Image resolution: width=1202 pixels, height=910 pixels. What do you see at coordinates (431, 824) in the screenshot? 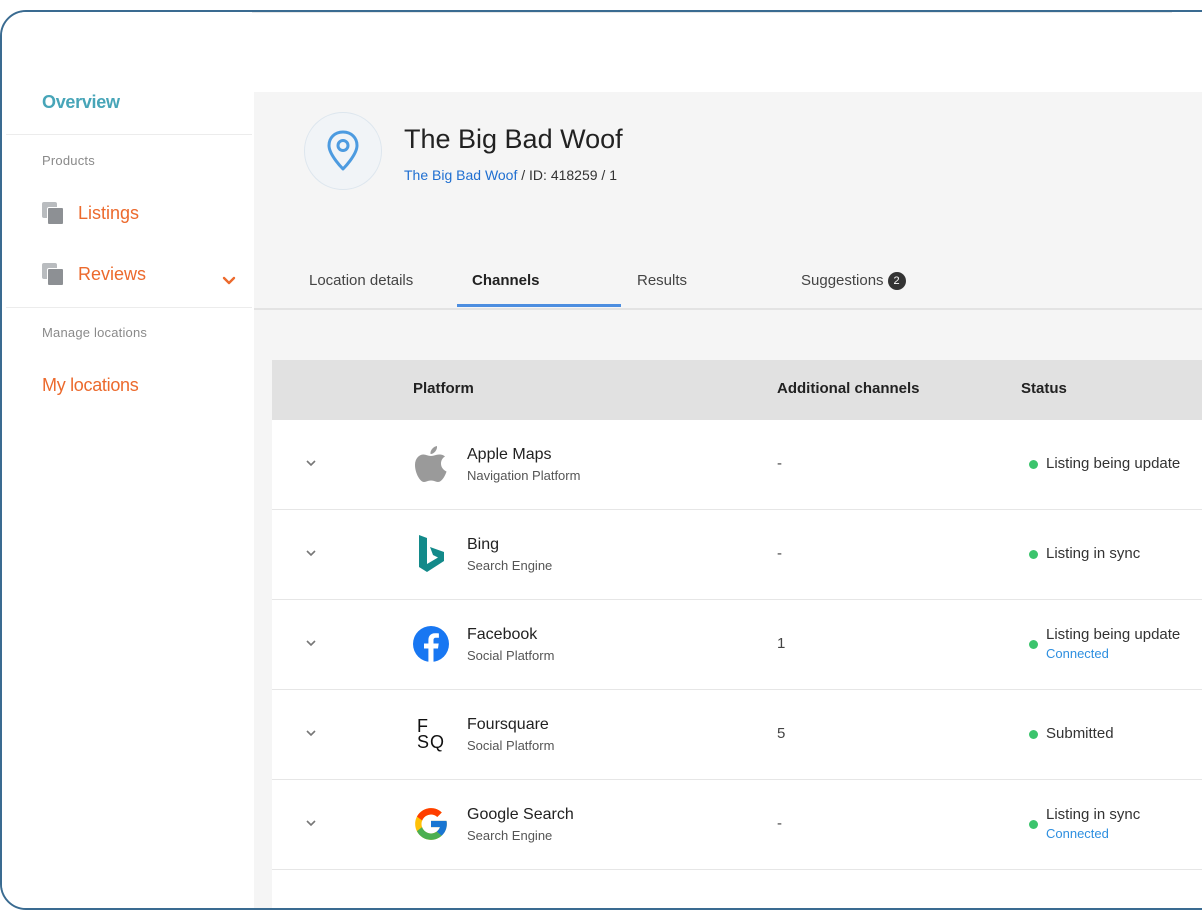
I see `google-icon` at bounding box center [431, 824].